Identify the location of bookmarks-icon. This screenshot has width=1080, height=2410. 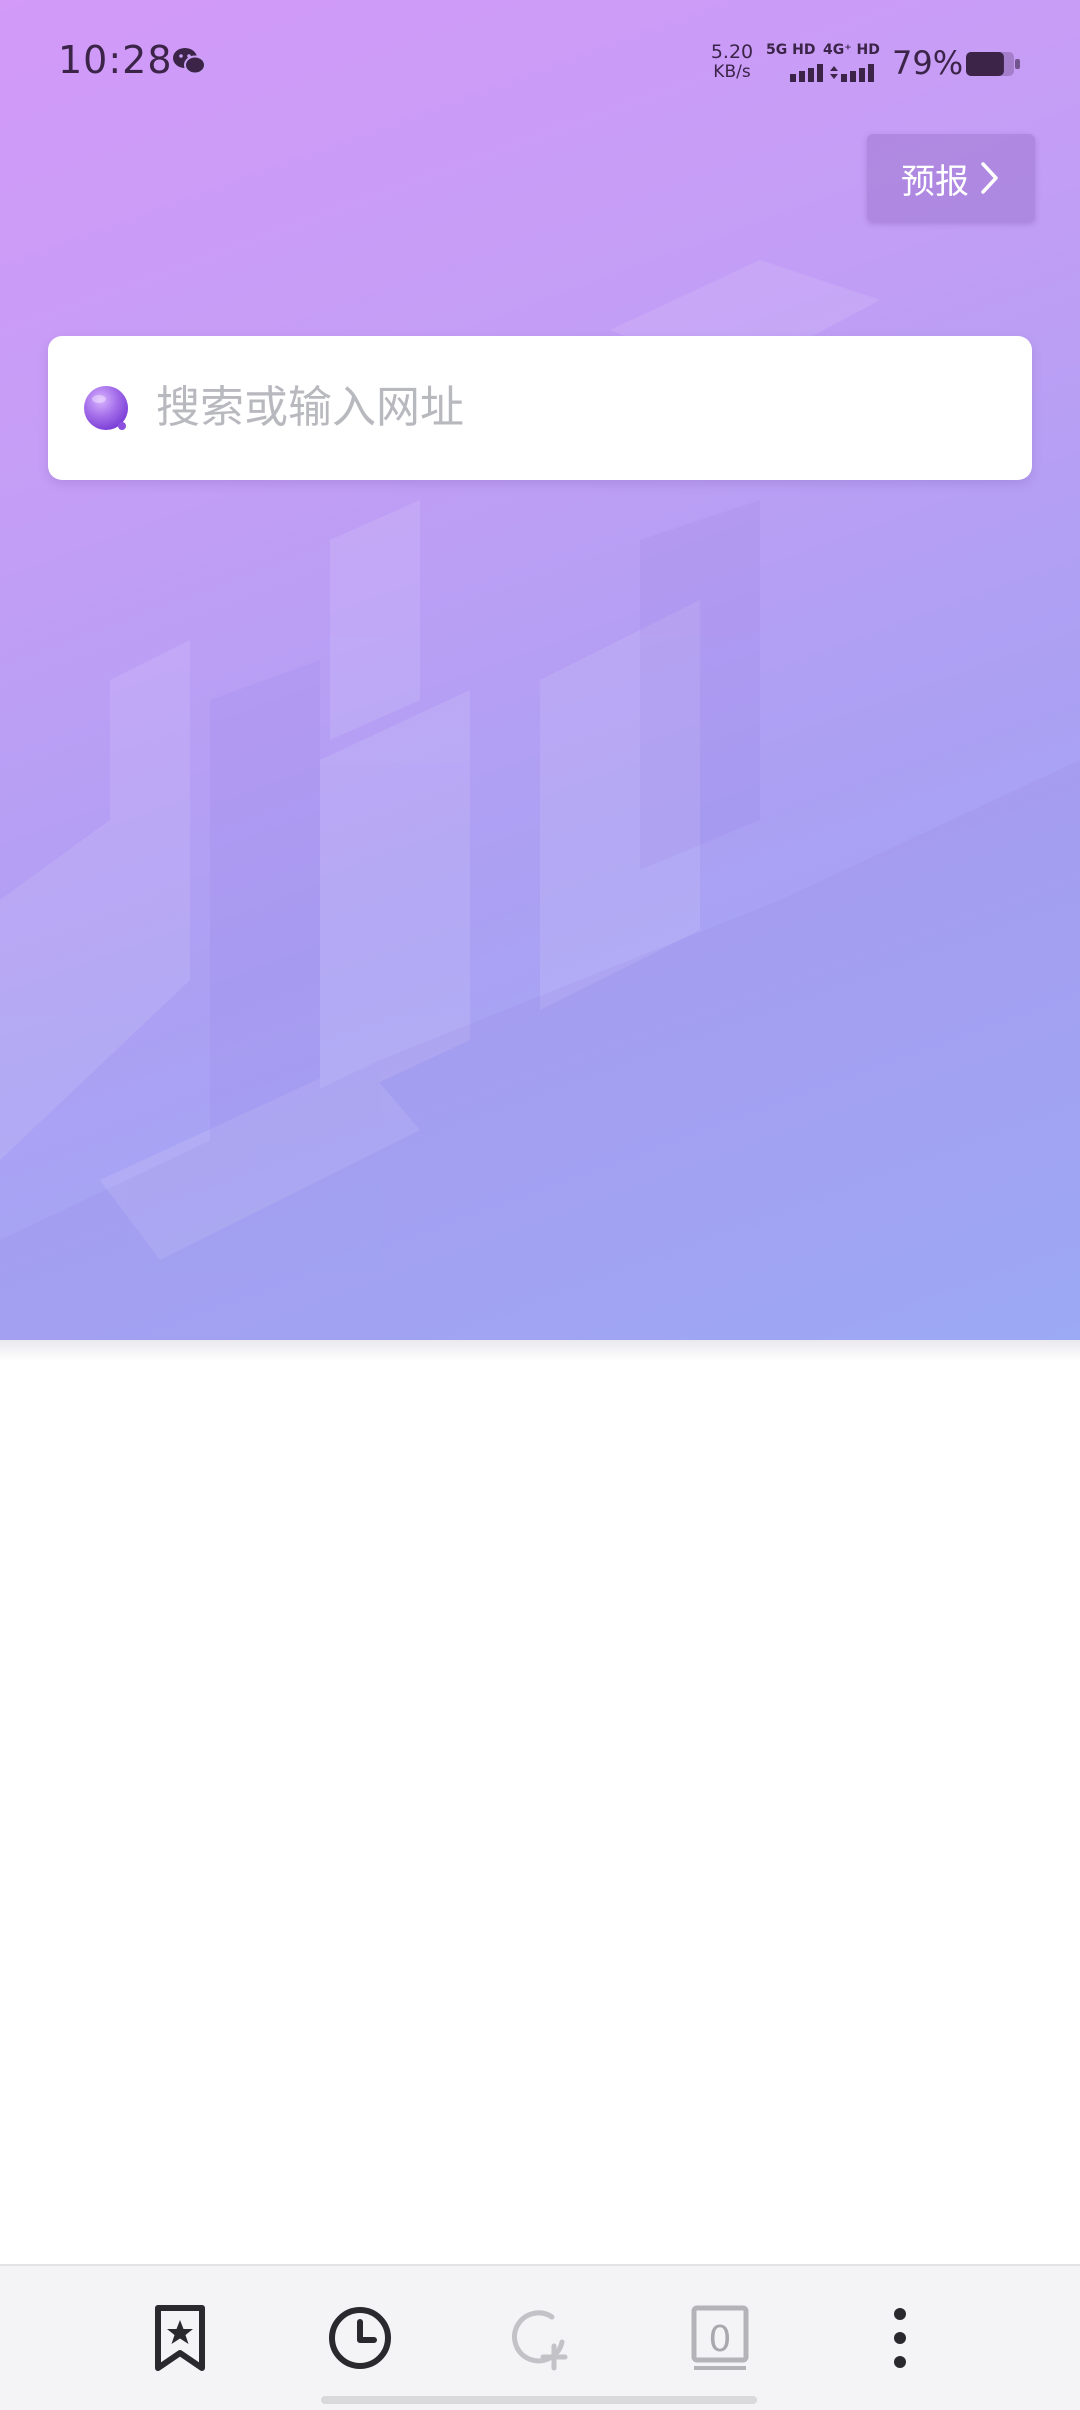
(180, 2338).